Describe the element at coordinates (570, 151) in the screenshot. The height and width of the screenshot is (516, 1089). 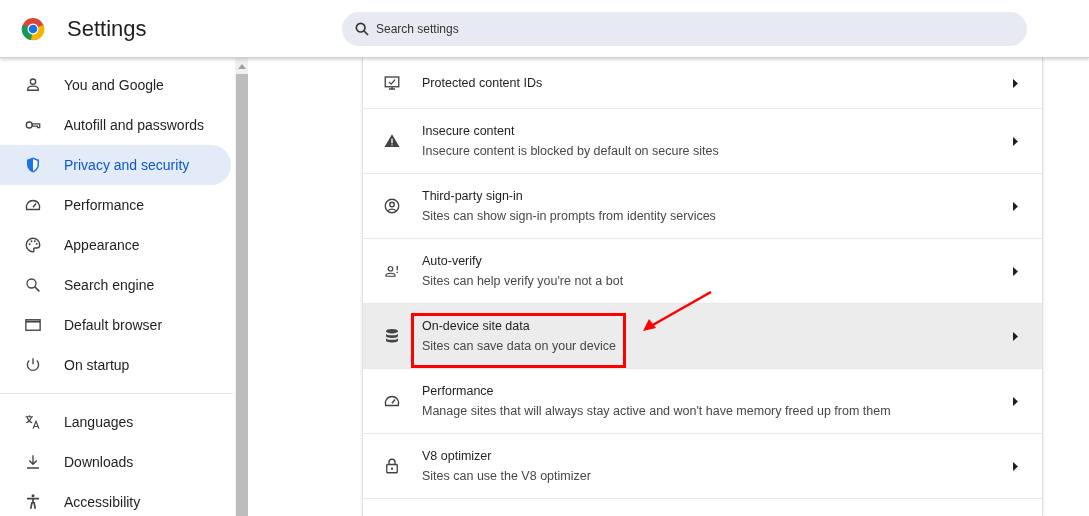
I see `setting-description: Insecure content is blocked by default on secure sites` at that location.